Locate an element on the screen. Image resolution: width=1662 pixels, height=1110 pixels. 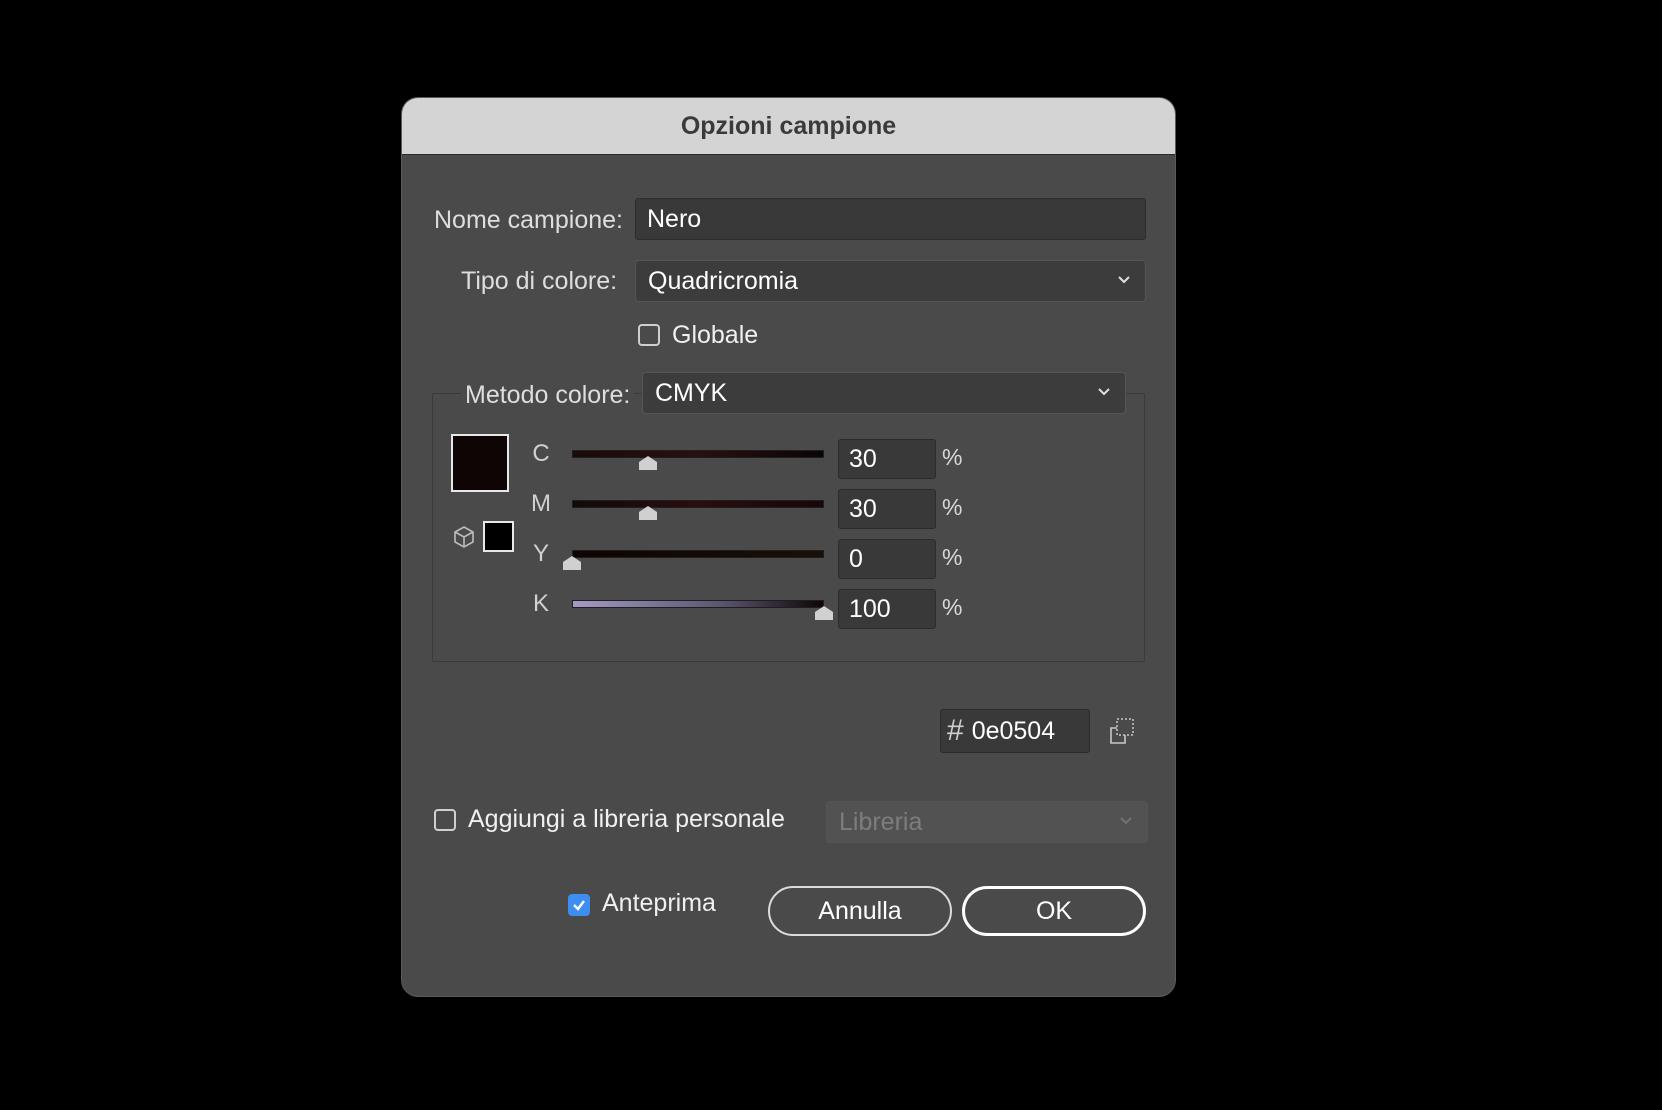
hash-icon: # is located at coordinates (955, 730).